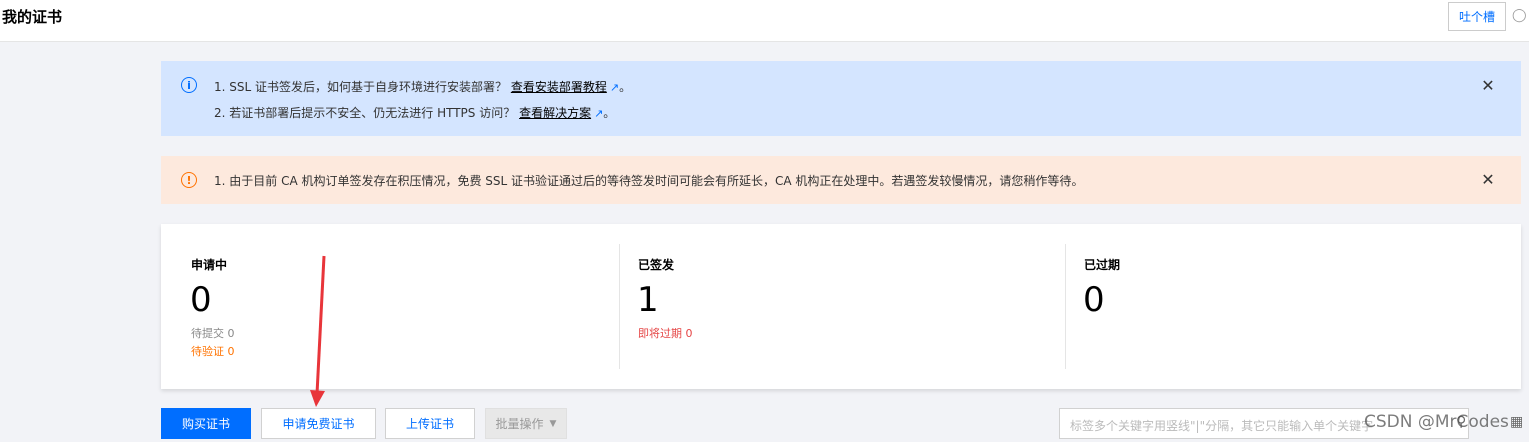 The height and width of the screenshot is (442, 1529). Describe the element at coordinates (318, 331) in the screenshot. I see `annotation-arrow` at that location.